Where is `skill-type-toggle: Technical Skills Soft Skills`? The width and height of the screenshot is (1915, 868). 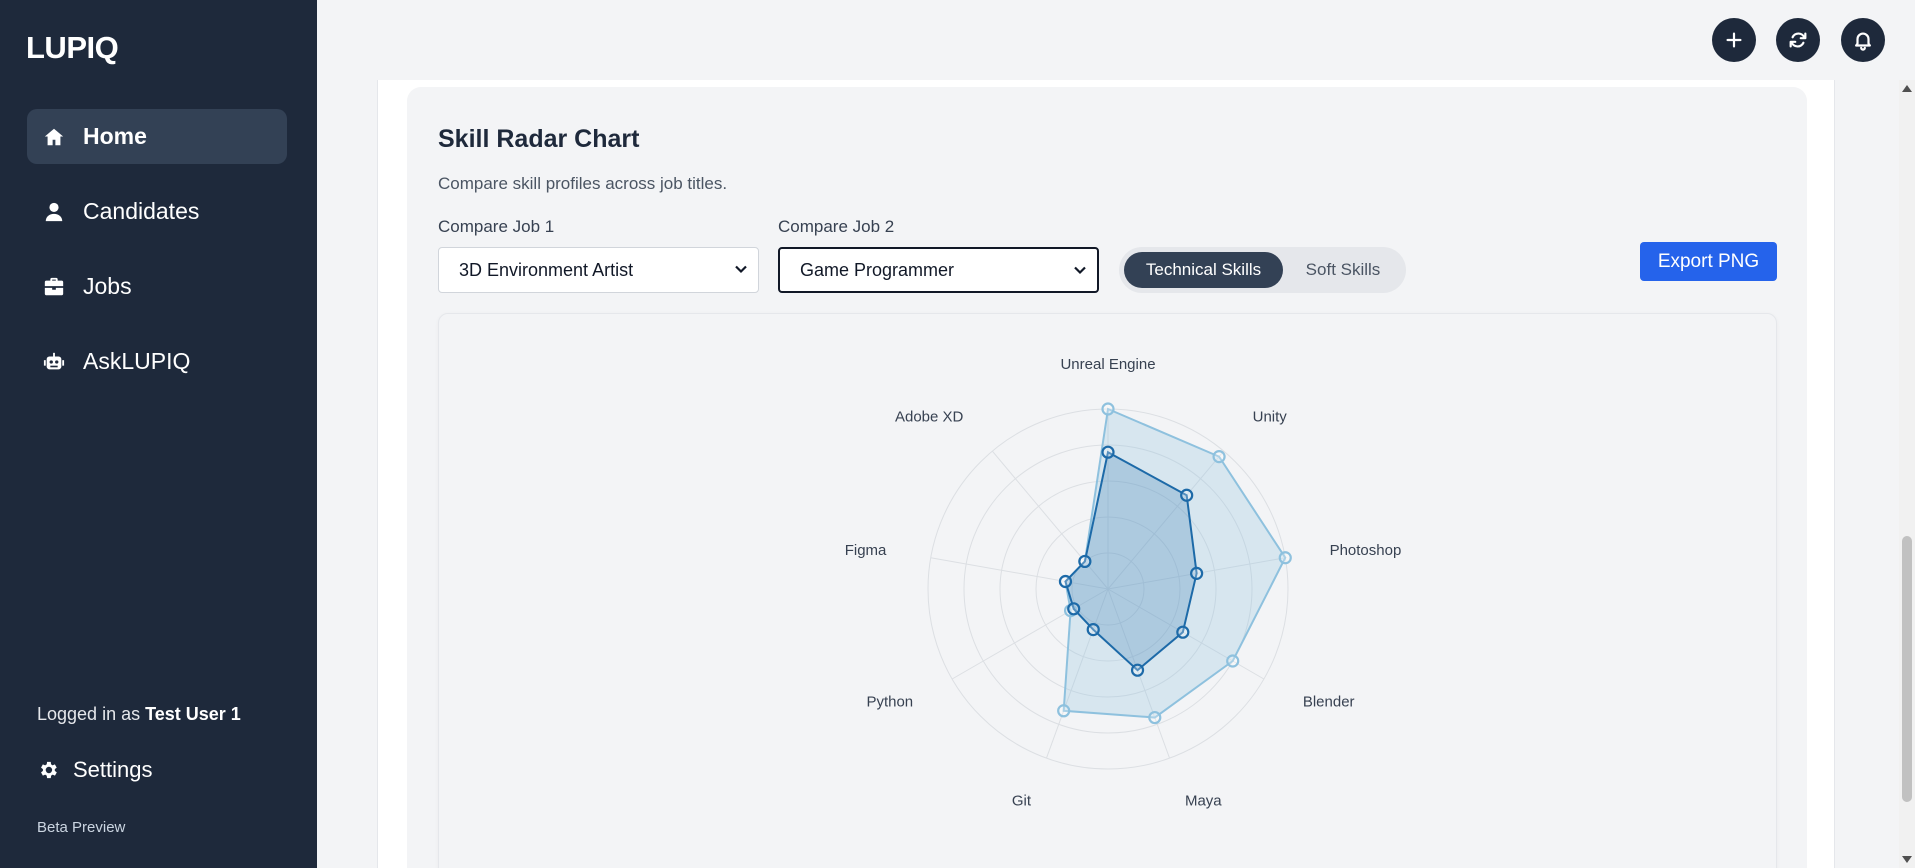
skill-type-toggle: Technical Skills Soft Skills is located at coordinates (1262, 270).